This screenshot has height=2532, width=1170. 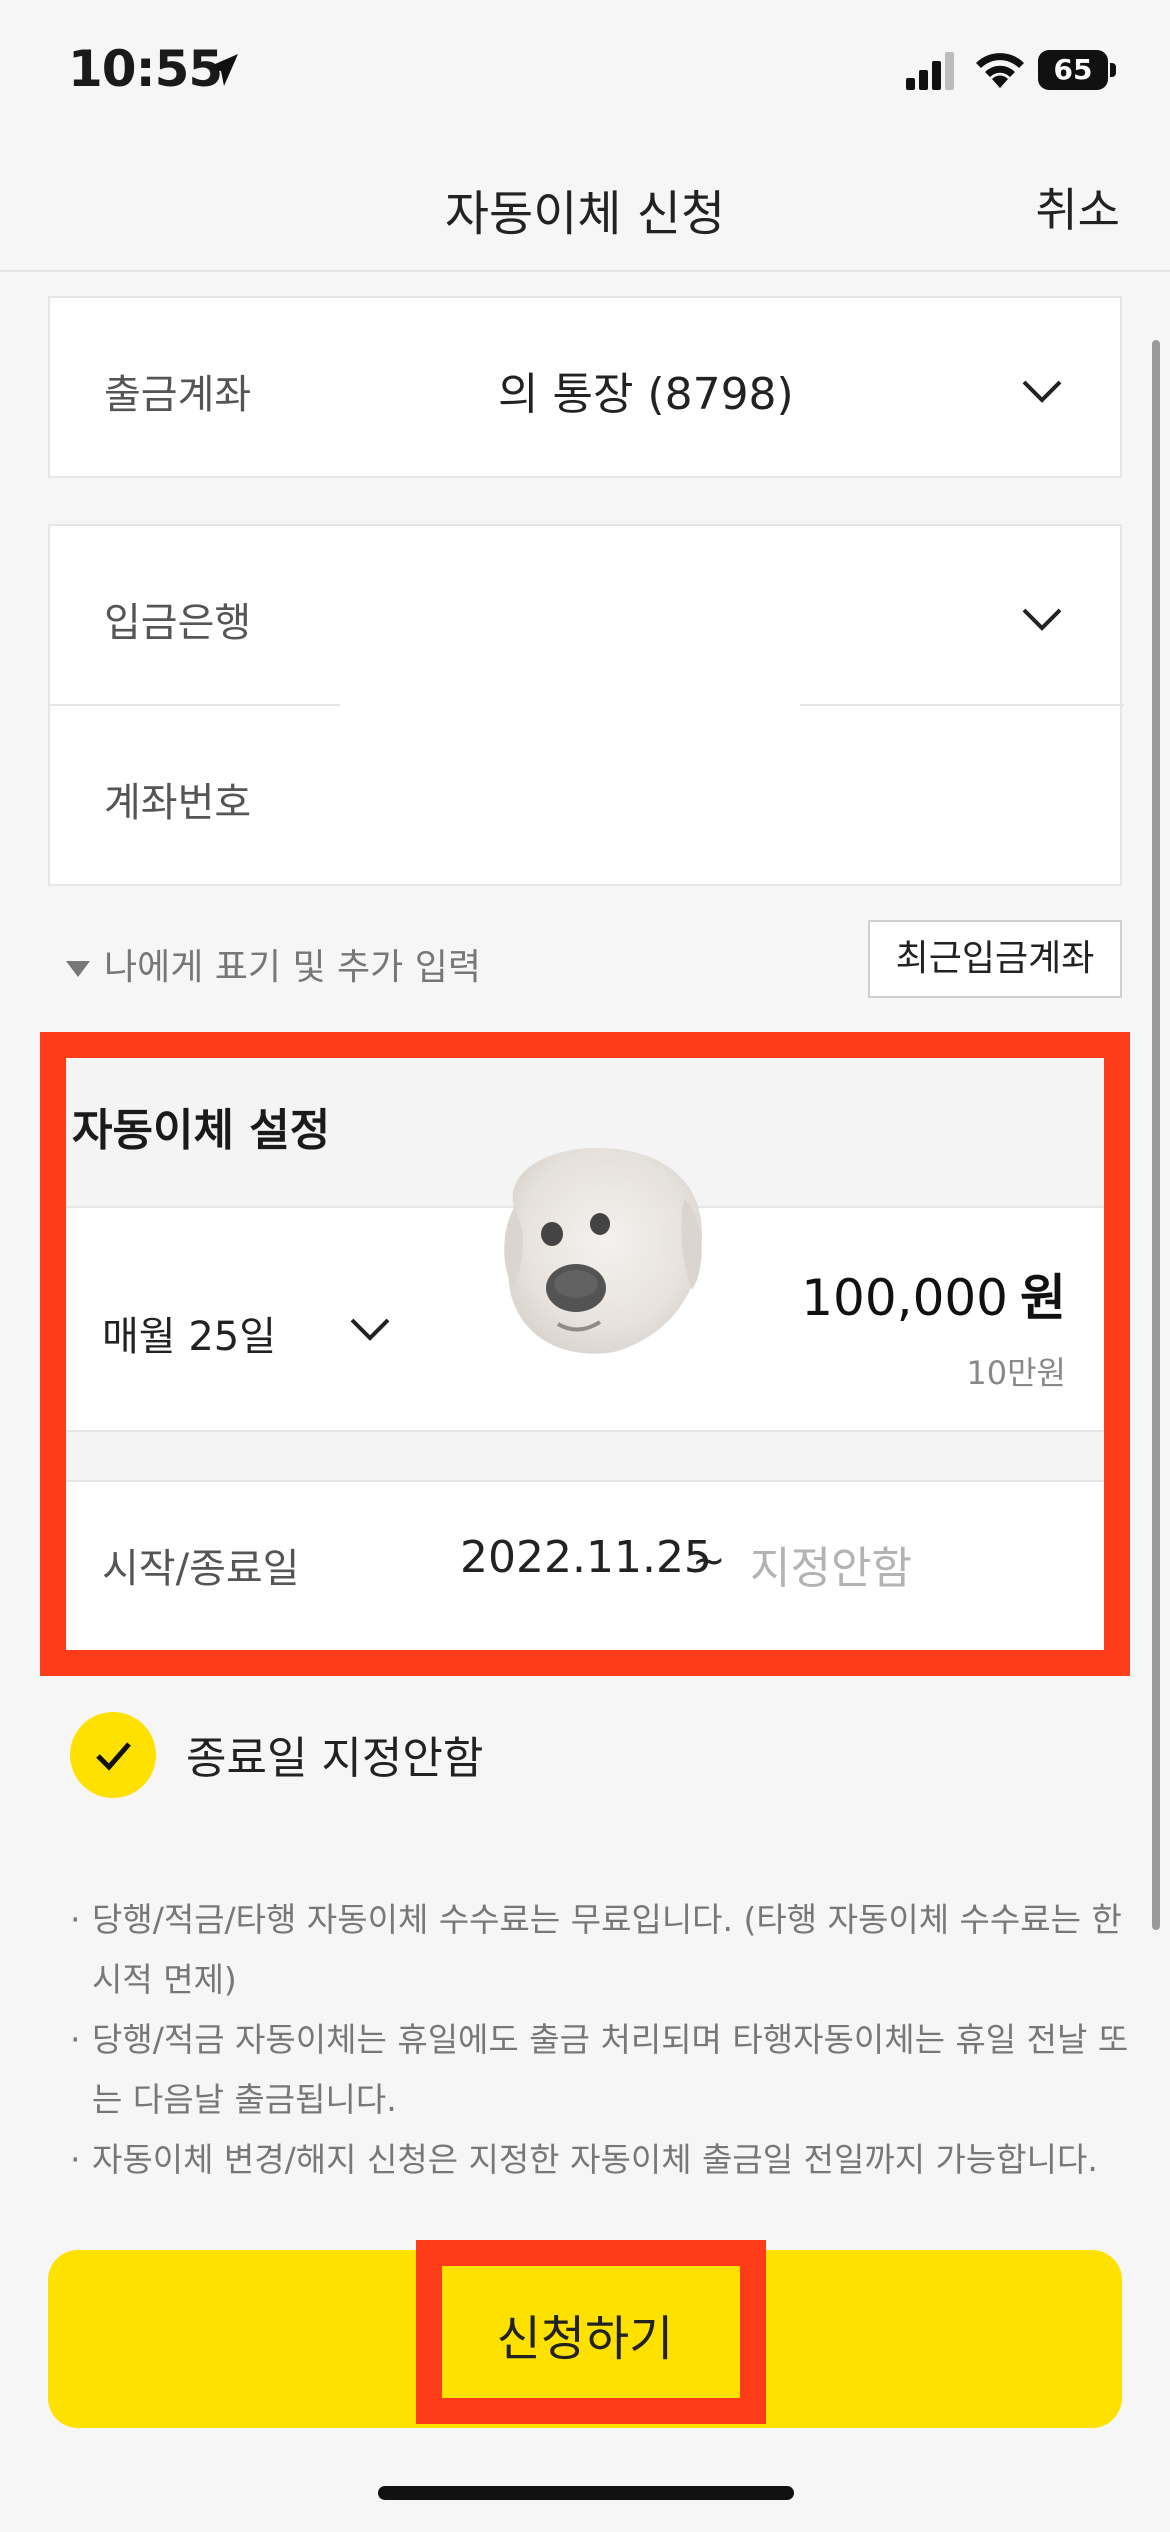 I want to click on home-indicator, so click(x=586, y=2493).